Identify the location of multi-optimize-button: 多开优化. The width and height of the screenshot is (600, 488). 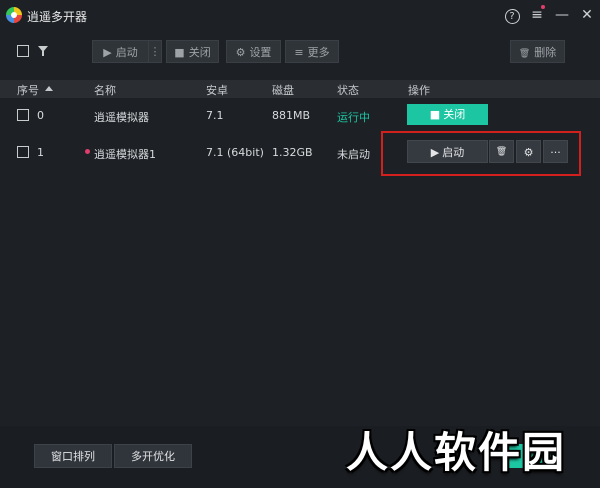
(153, 456).